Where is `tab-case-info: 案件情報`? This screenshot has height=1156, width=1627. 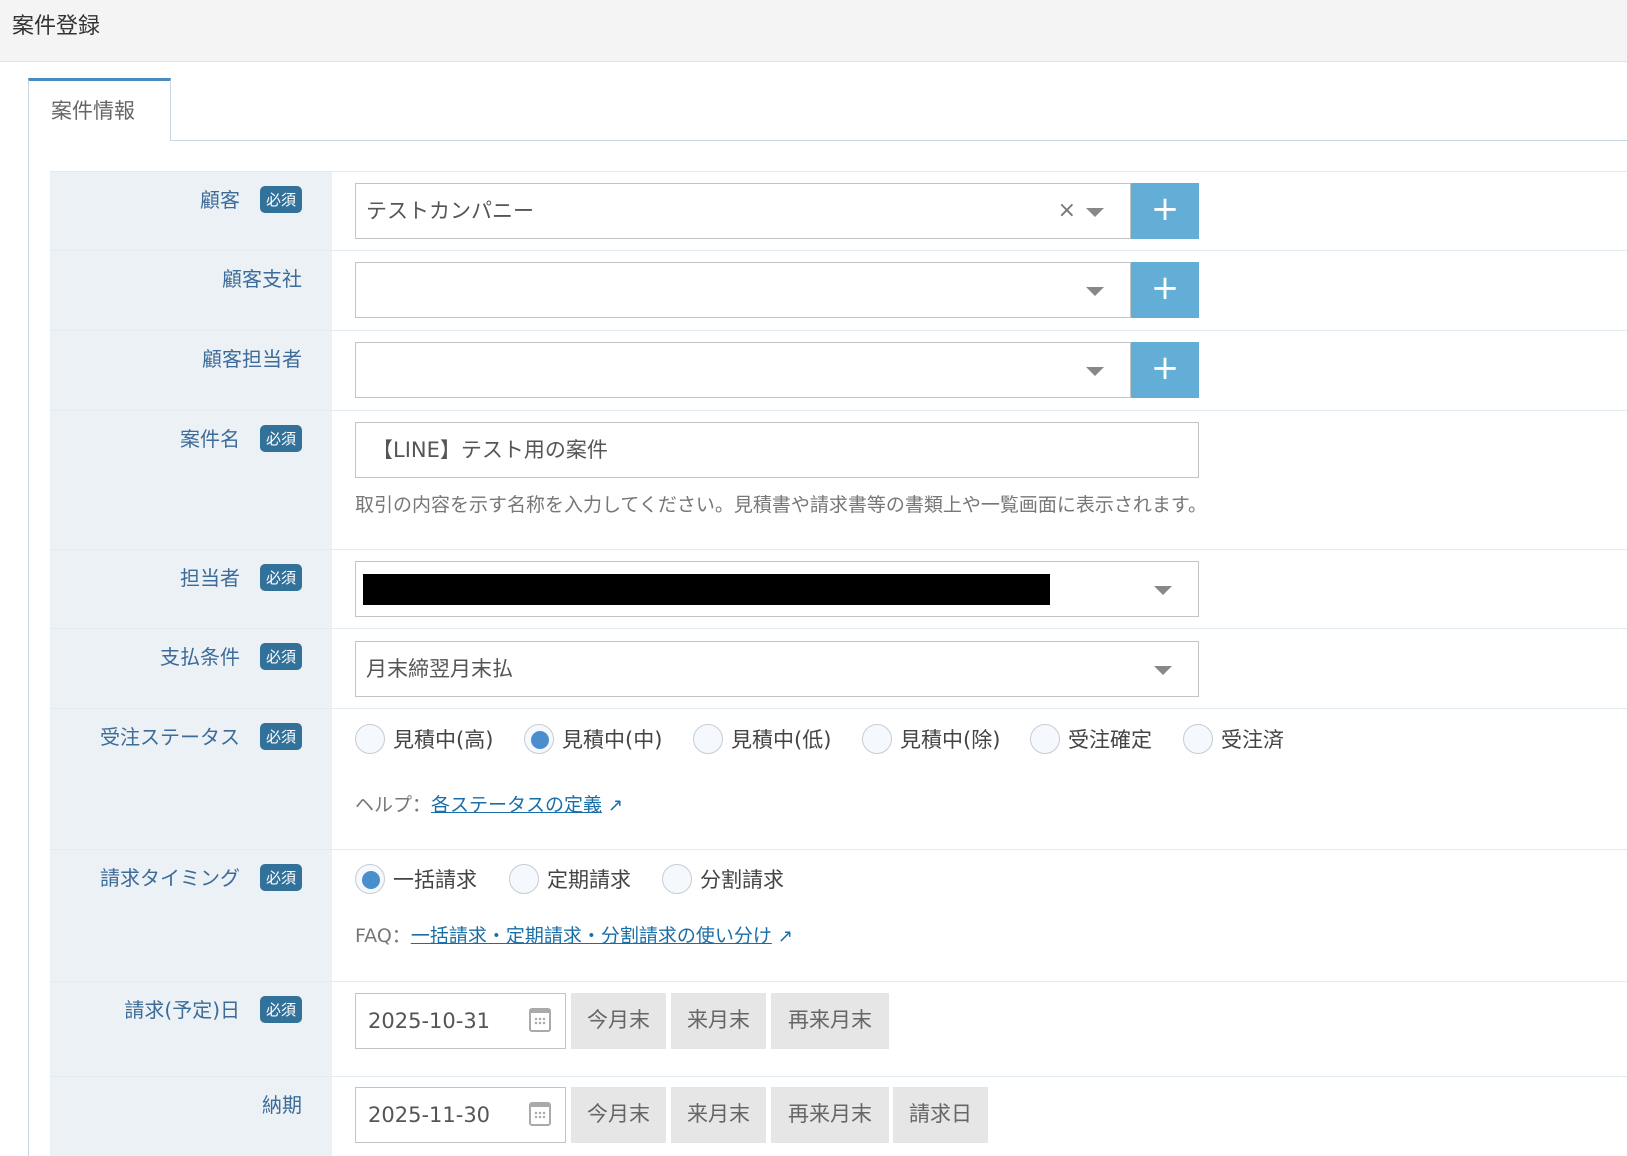 tab-case-info: 案件情報 is located at coordinates (99, 109).